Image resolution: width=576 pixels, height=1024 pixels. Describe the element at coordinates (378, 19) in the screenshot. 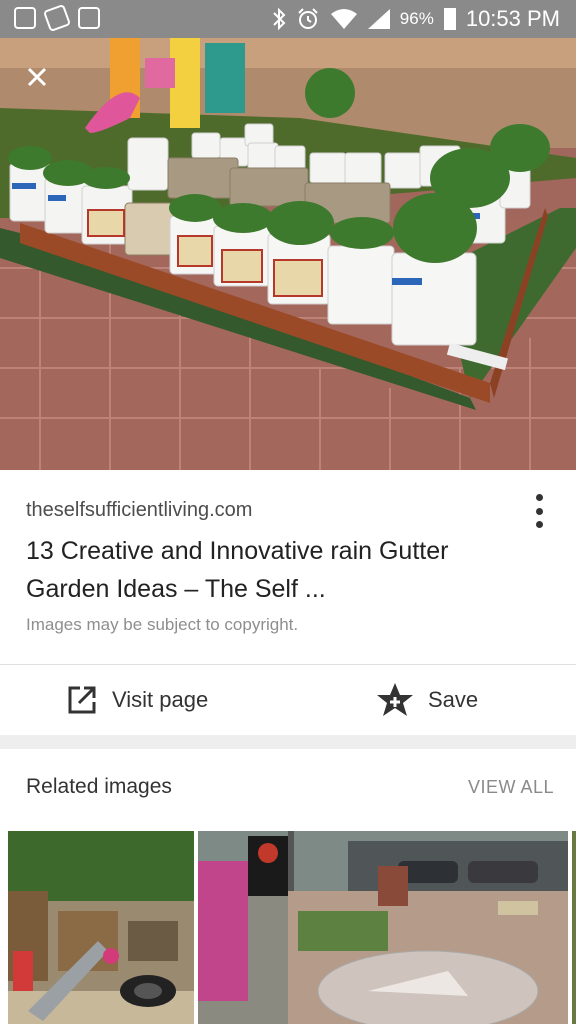

I see `signal-icon` at that location.